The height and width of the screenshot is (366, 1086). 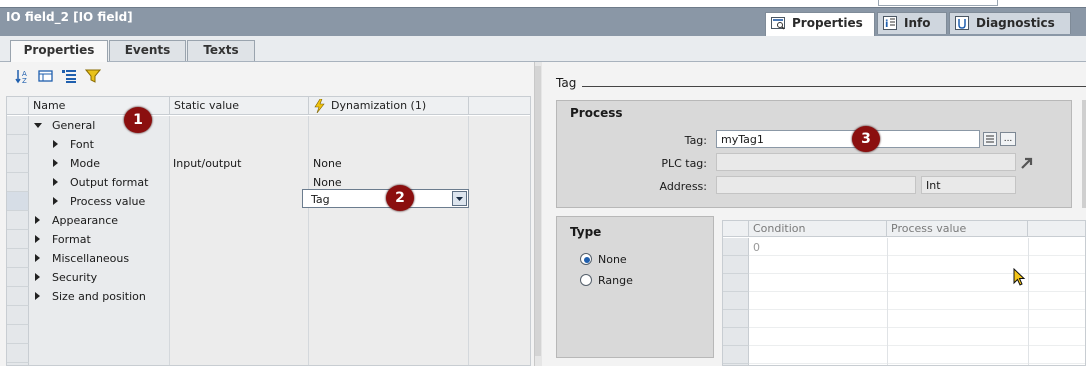 What do you see at coordinates (75, 277) in the screenshot?
I see `property-name: Security` at bounding box center [75, 277].